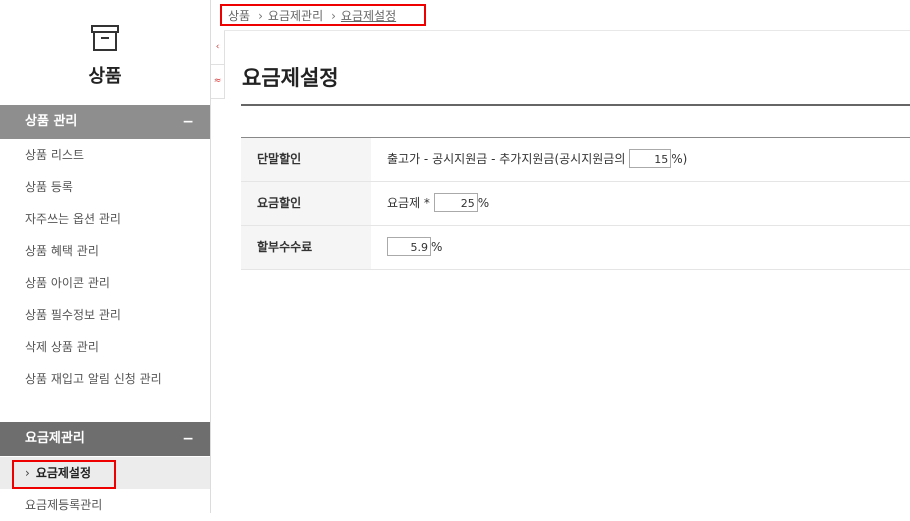 The image size is (910, 521). Describe the element at coordinates (105, 155) in the screenshot. I see `sidebar-item-product-list: 상품 리스트` at that location.